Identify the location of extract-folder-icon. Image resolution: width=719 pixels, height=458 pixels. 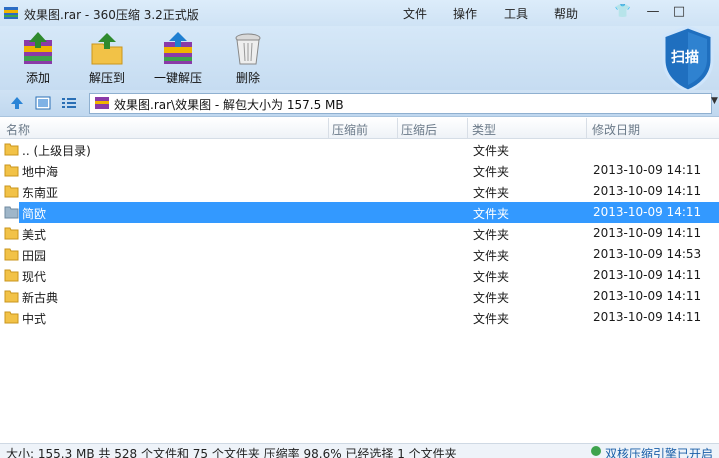
(107, 49).